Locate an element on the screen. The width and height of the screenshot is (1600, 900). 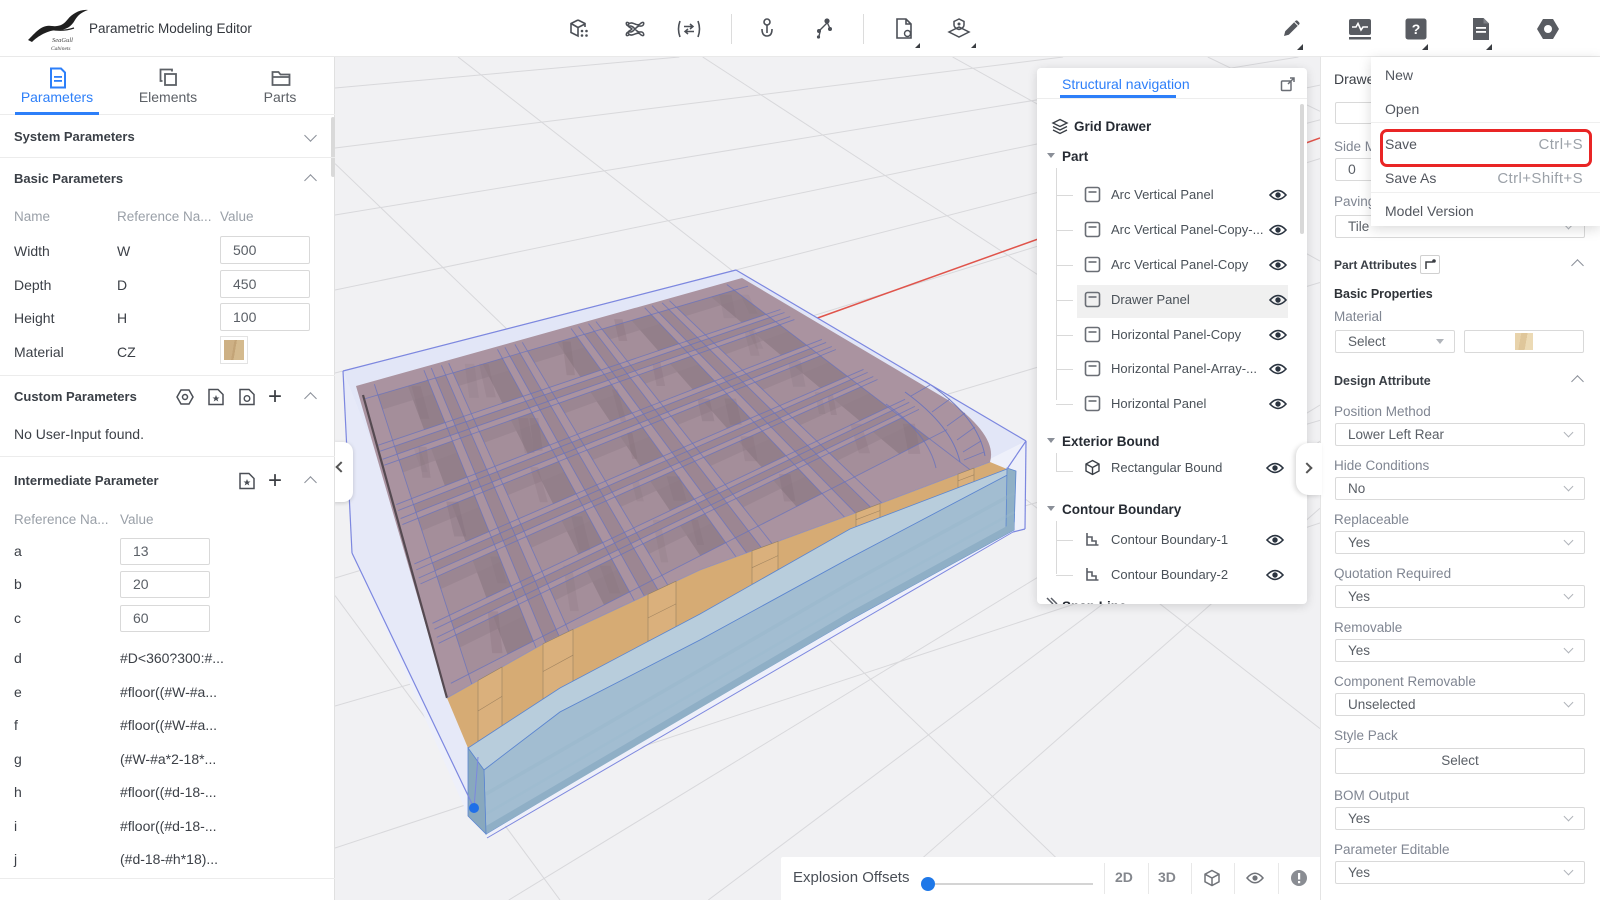
svg-text: Cabinets is located at coordinates (61, 49).